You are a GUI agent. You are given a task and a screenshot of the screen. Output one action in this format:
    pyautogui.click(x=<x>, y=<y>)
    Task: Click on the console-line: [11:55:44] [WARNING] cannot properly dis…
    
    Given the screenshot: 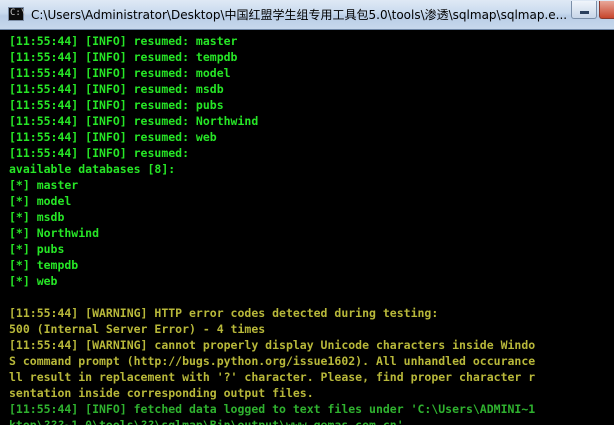 What is the action you would take?
    pyautogui.click(x=272, y=345)
    